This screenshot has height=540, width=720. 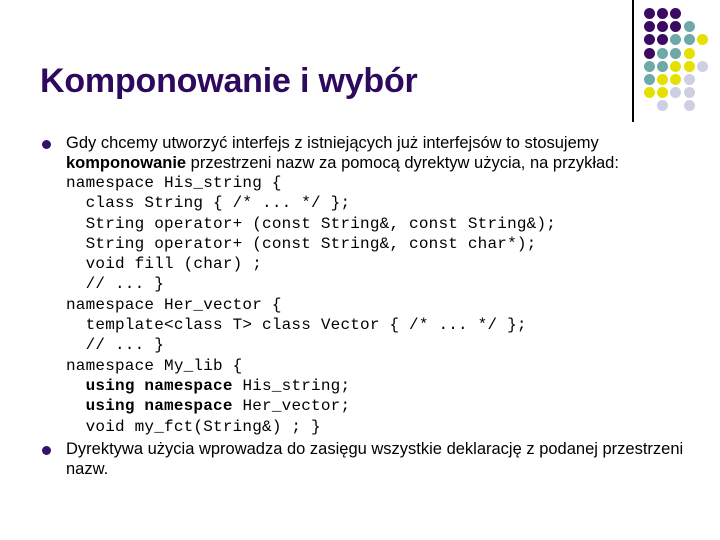 I want to click on decorative-dot-grid, so click(x=680, y=64).